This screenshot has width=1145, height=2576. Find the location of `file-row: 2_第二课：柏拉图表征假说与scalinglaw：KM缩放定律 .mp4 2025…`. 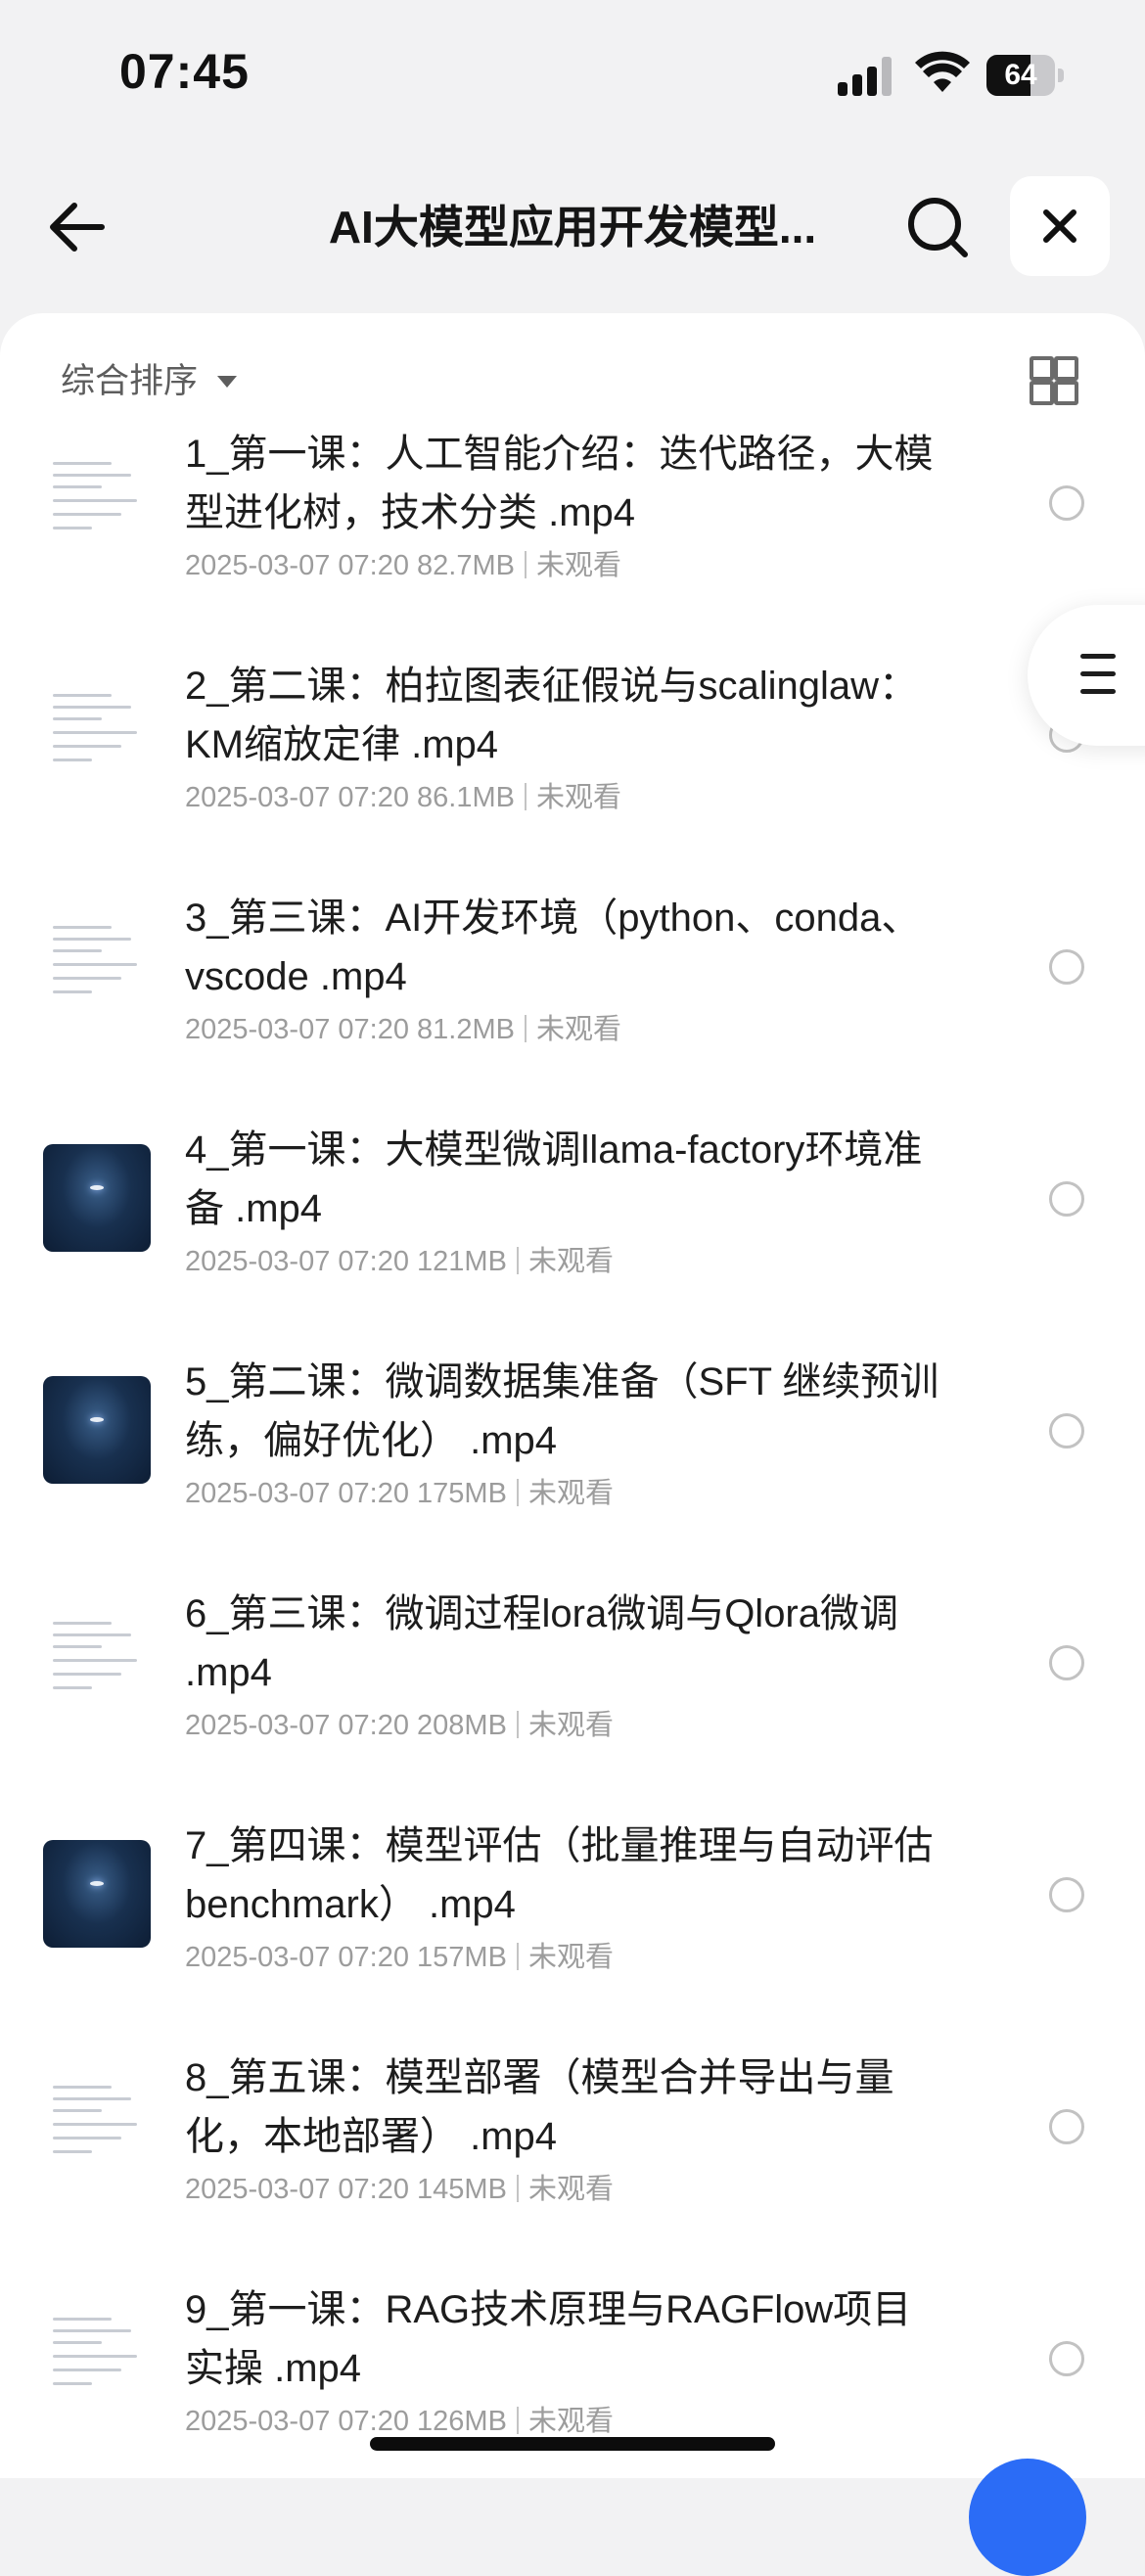

file-row: 2_第二课：柏拉图表征假说与scalinglaw：KM缩放定律 .mp4 2025… is located at coordinates (572, 743).